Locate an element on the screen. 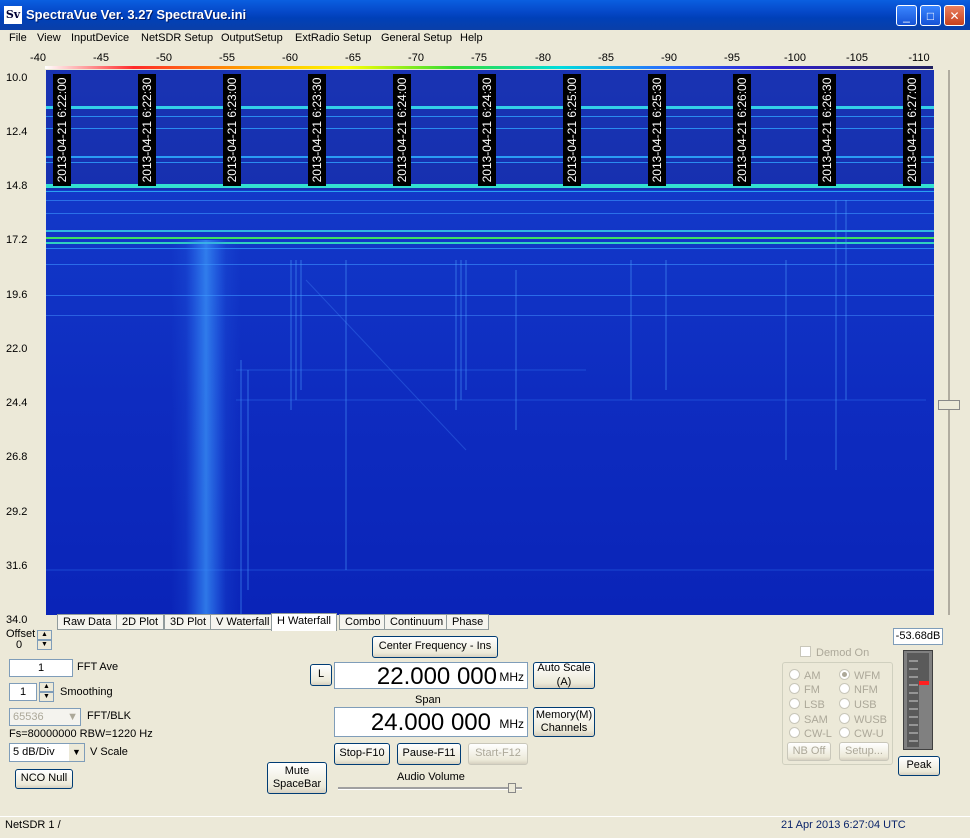 The width and height of the screenshot is (970, 838). radio-fm: FM is located at coordinates (804, 689).